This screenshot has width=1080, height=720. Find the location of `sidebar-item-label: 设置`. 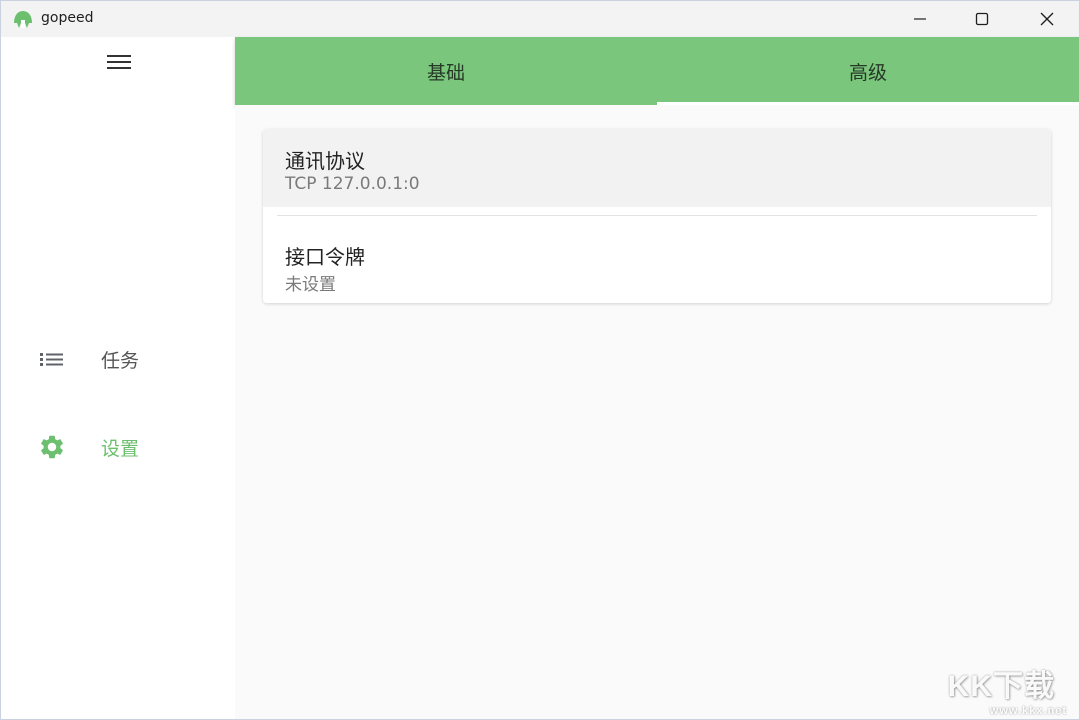

sidebar-item-label: 设置 is located at coordinates (120, 448).